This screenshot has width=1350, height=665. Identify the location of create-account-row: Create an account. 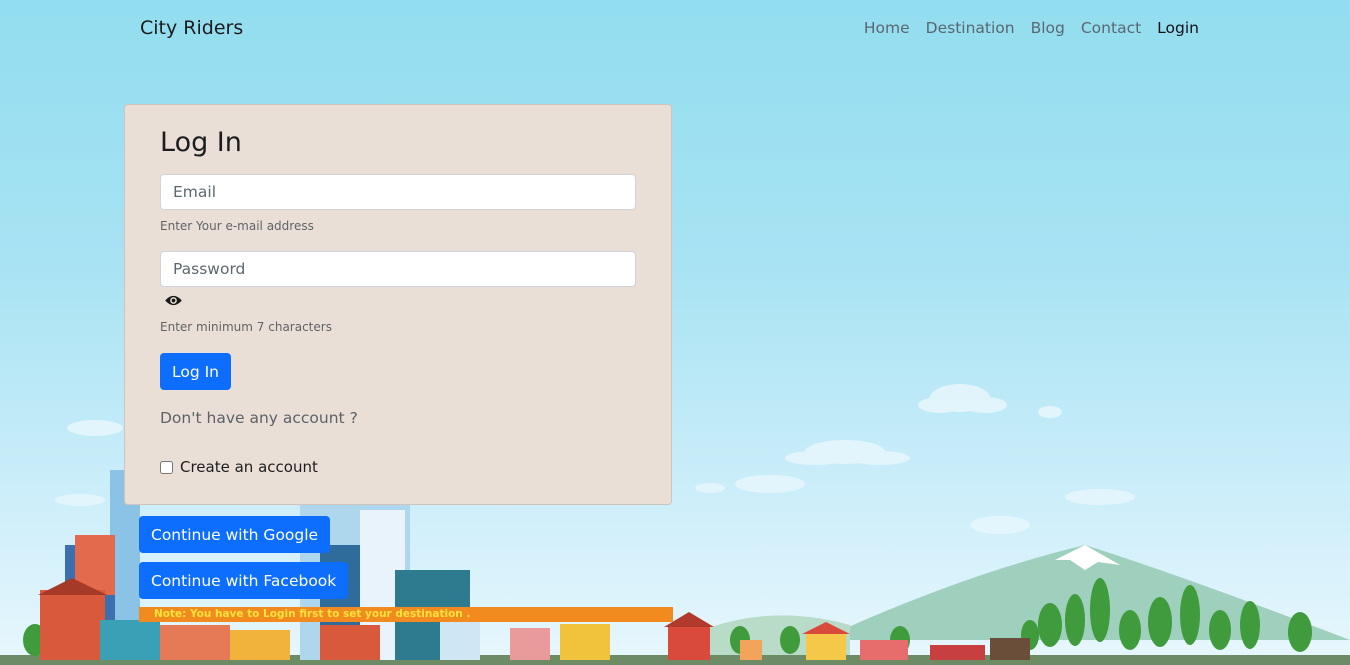
(239, 467).